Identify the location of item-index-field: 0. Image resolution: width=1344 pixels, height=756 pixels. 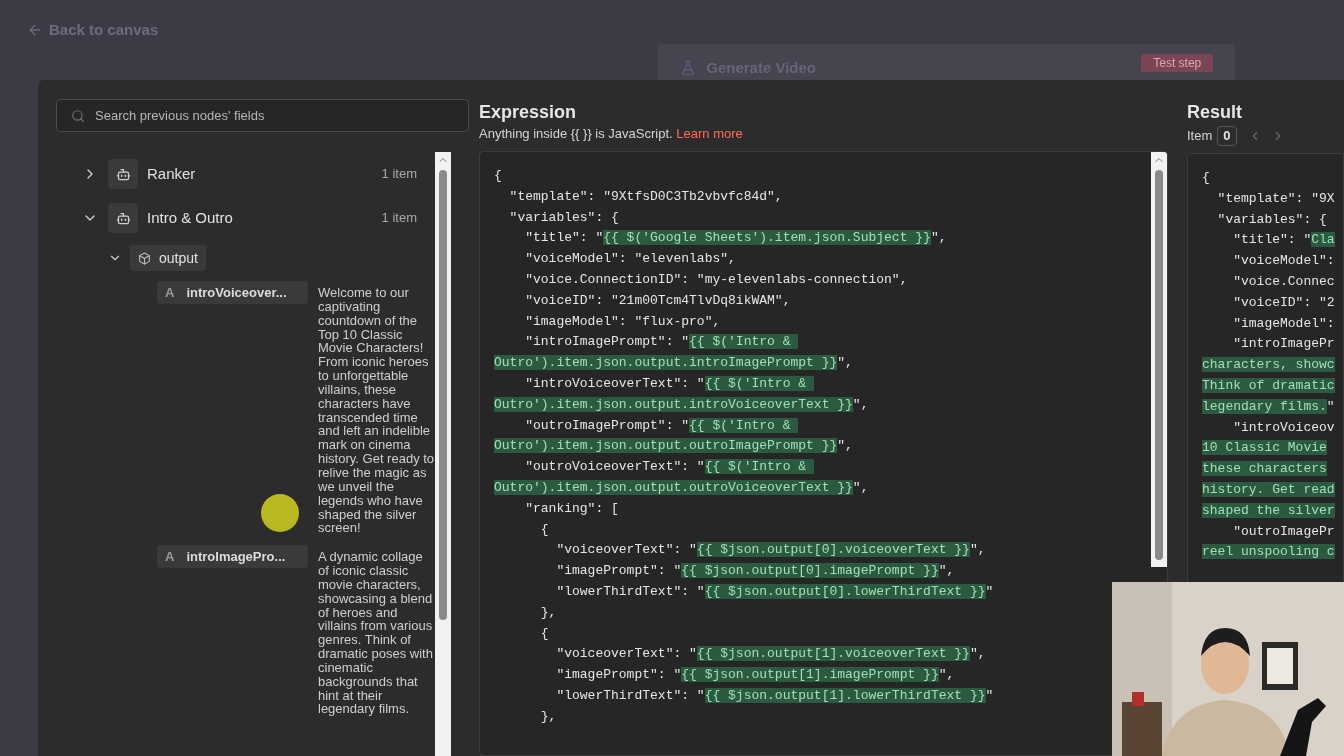
(1227, 136).